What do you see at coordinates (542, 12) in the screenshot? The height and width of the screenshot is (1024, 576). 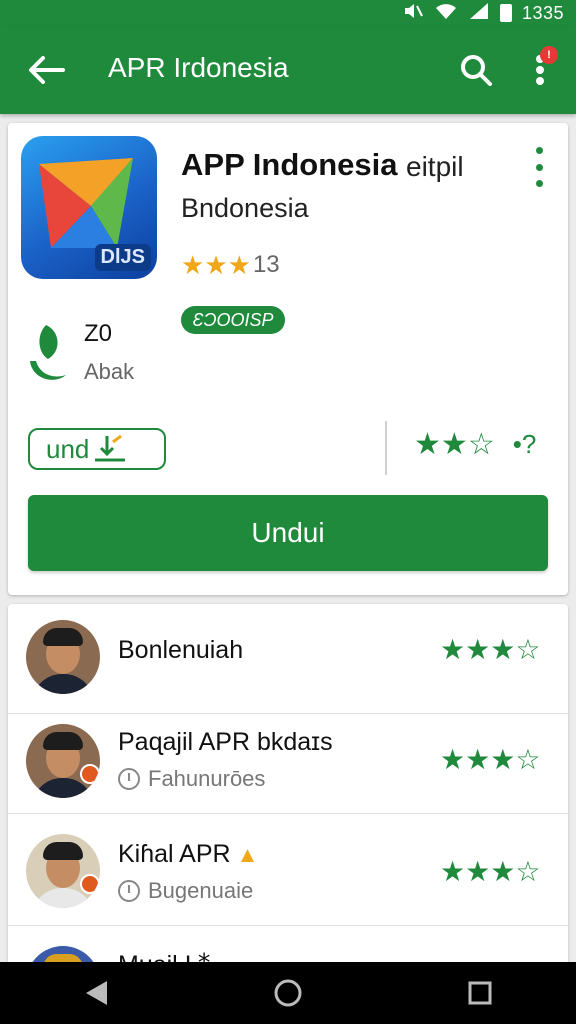 I see `status-time: 1335` at bounding box center [542, 12].